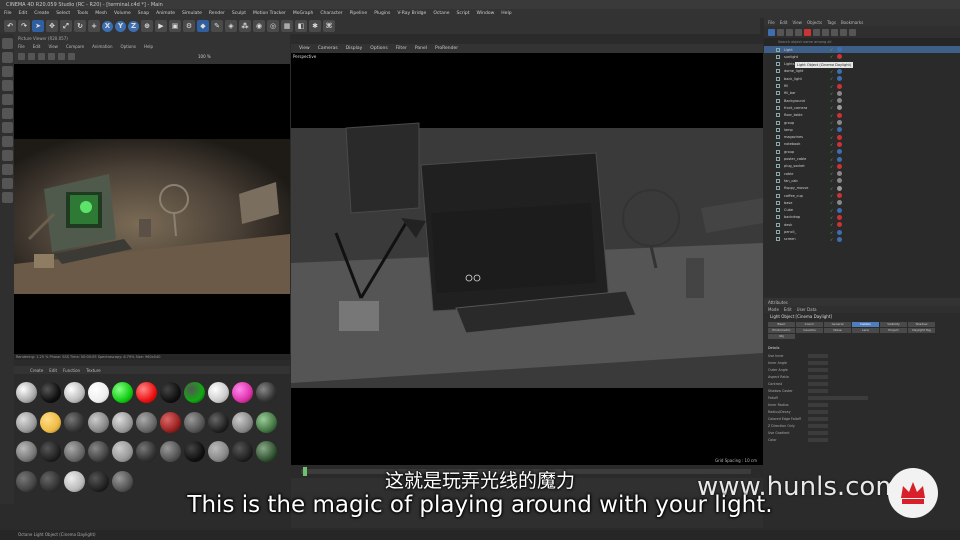  What do you see at coordinates (148, 46) in the screenshot?
I see `pv-menu-help: Help` at bounding box center [148, 46].